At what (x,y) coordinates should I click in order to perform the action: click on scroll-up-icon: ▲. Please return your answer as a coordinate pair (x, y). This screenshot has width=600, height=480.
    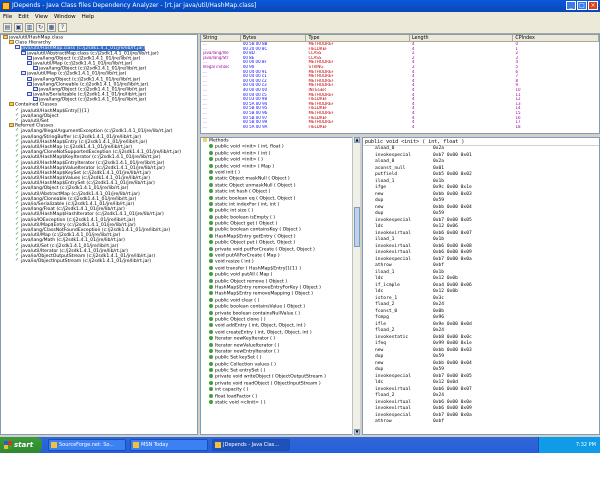
    Looking at the image, I should click on (357, 140).